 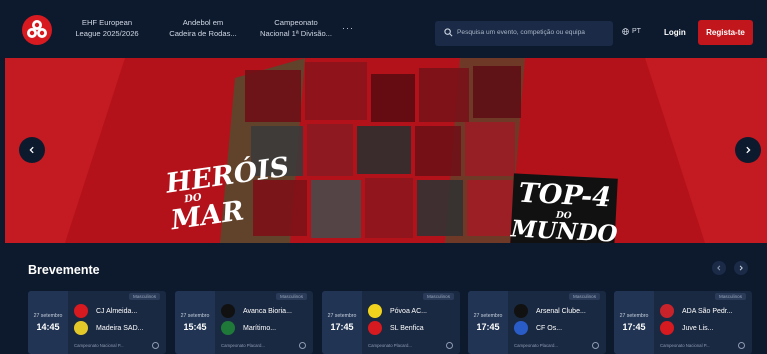 I want to click on hero-title-line: TOP-4, so click(x=564, y=195).